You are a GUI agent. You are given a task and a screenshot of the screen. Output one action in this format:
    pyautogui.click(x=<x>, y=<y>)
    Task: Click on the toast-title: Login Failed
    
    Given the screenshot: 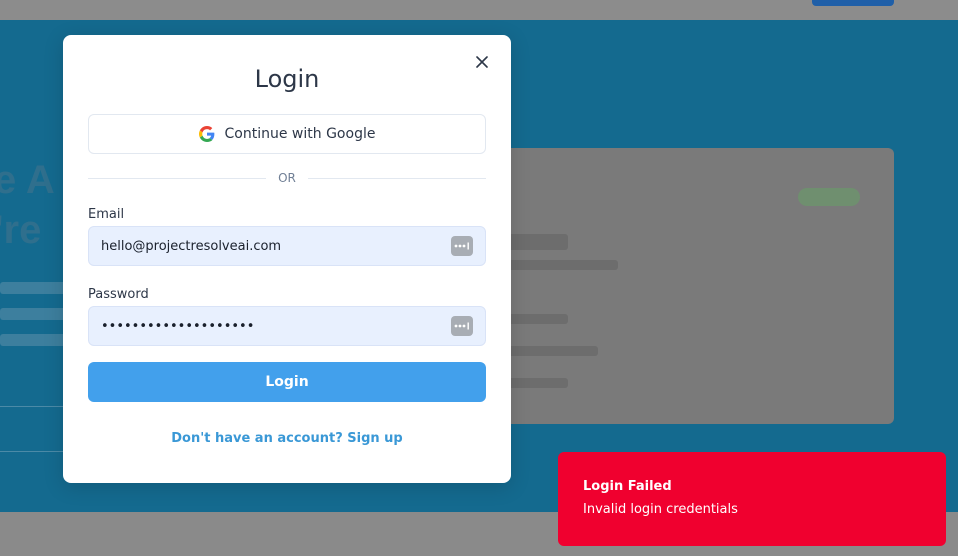 What is the action you would take?
    pyautogui.click(x=627, y=486)
    